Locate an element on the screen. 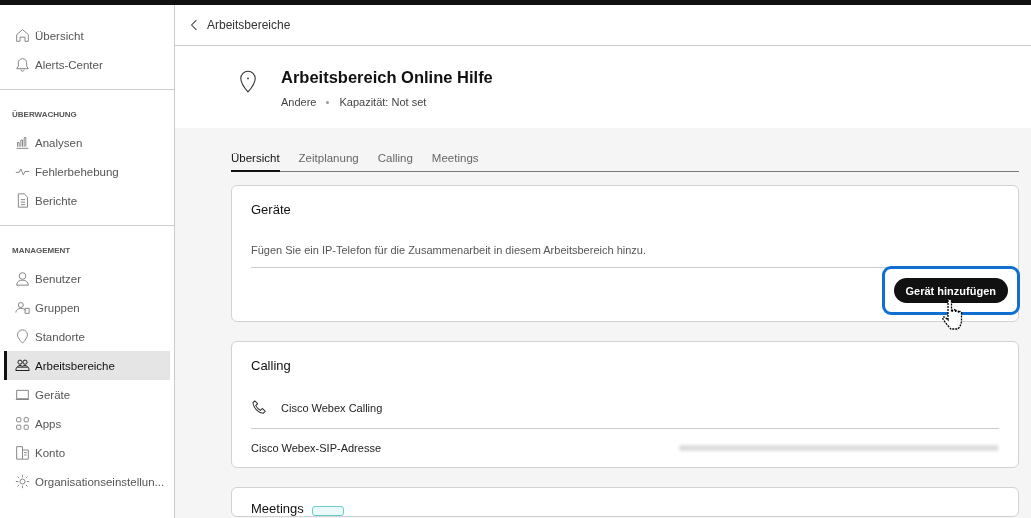 This screenshot has width=1031, height=518. calling-service: Cisco Webex Calling is located at coordinates (332, 407).